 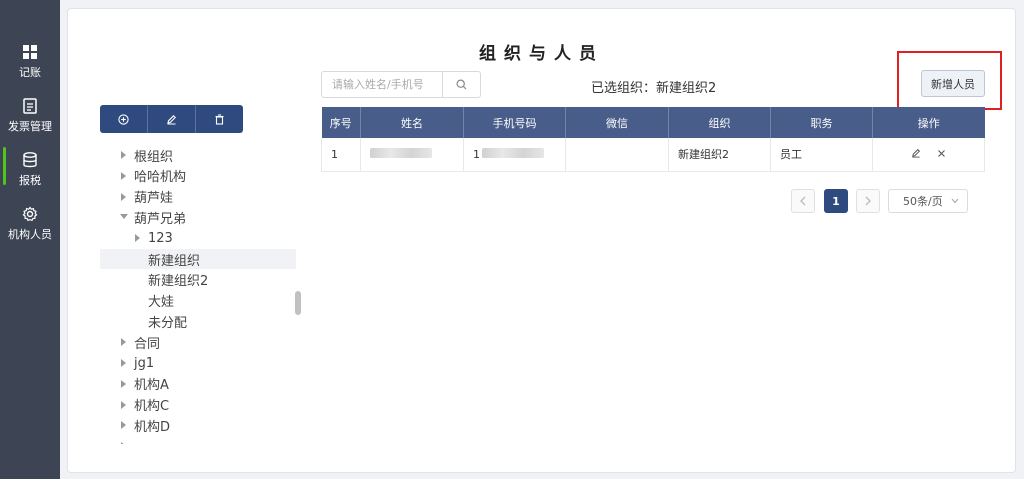 What do you see at coordinates (30, 106) in the screenshot?
I see `document-icon` at bounding box center [30, 106].